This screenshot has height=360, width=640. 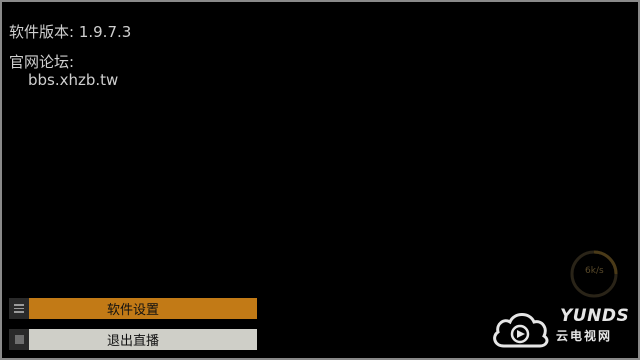 I want to click on version-value: 1.9.7.3, so click(x=105, y=32).